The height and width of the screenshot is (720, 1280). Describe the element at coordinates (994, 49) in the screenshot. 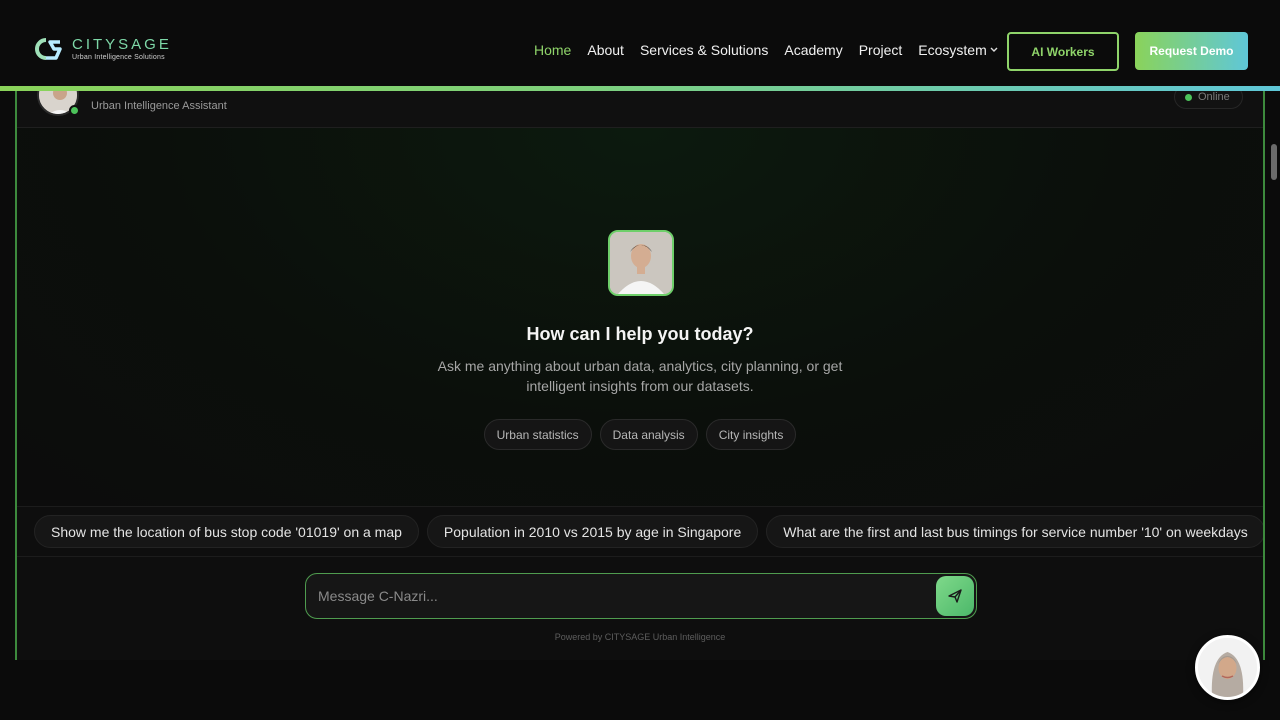

I see `chevron-down-icon` at that location.